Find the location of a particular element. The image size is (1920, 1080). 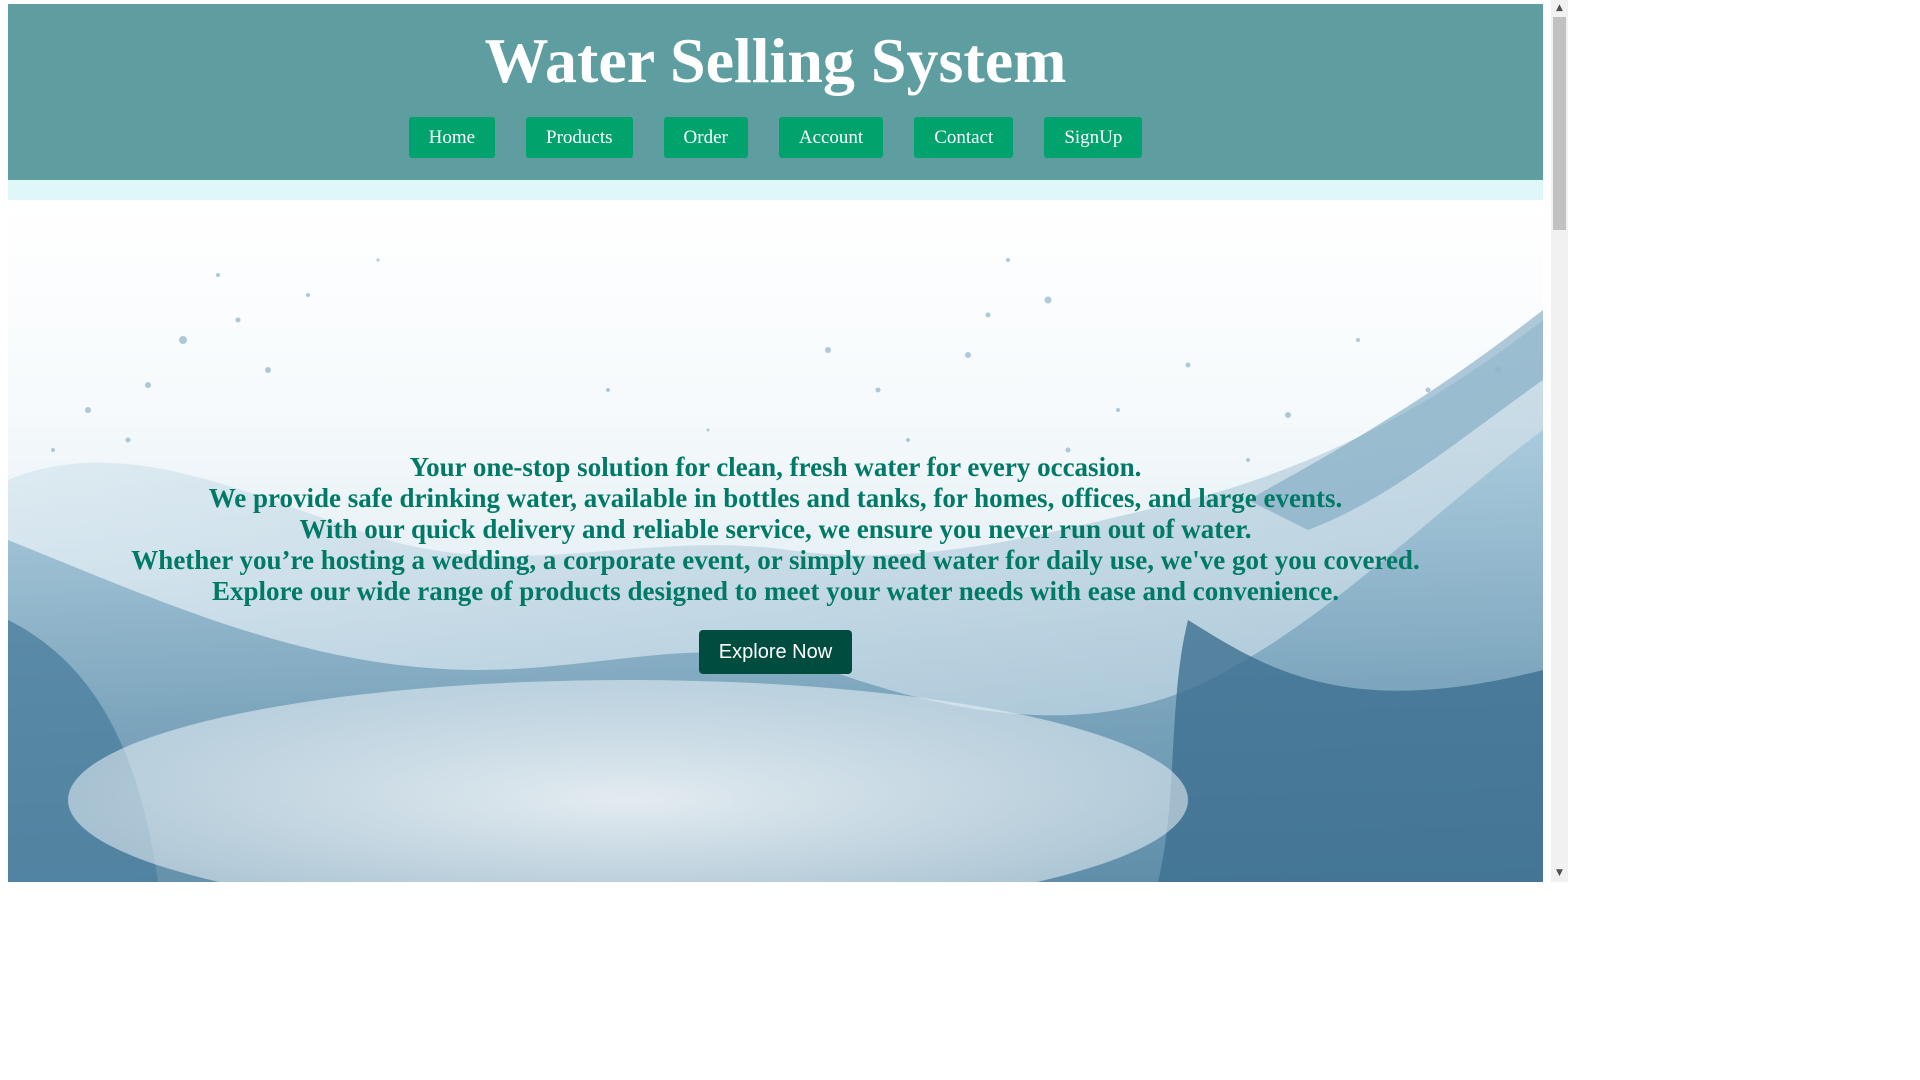

nav-products-button: Products is located at coordinates (579, 137).